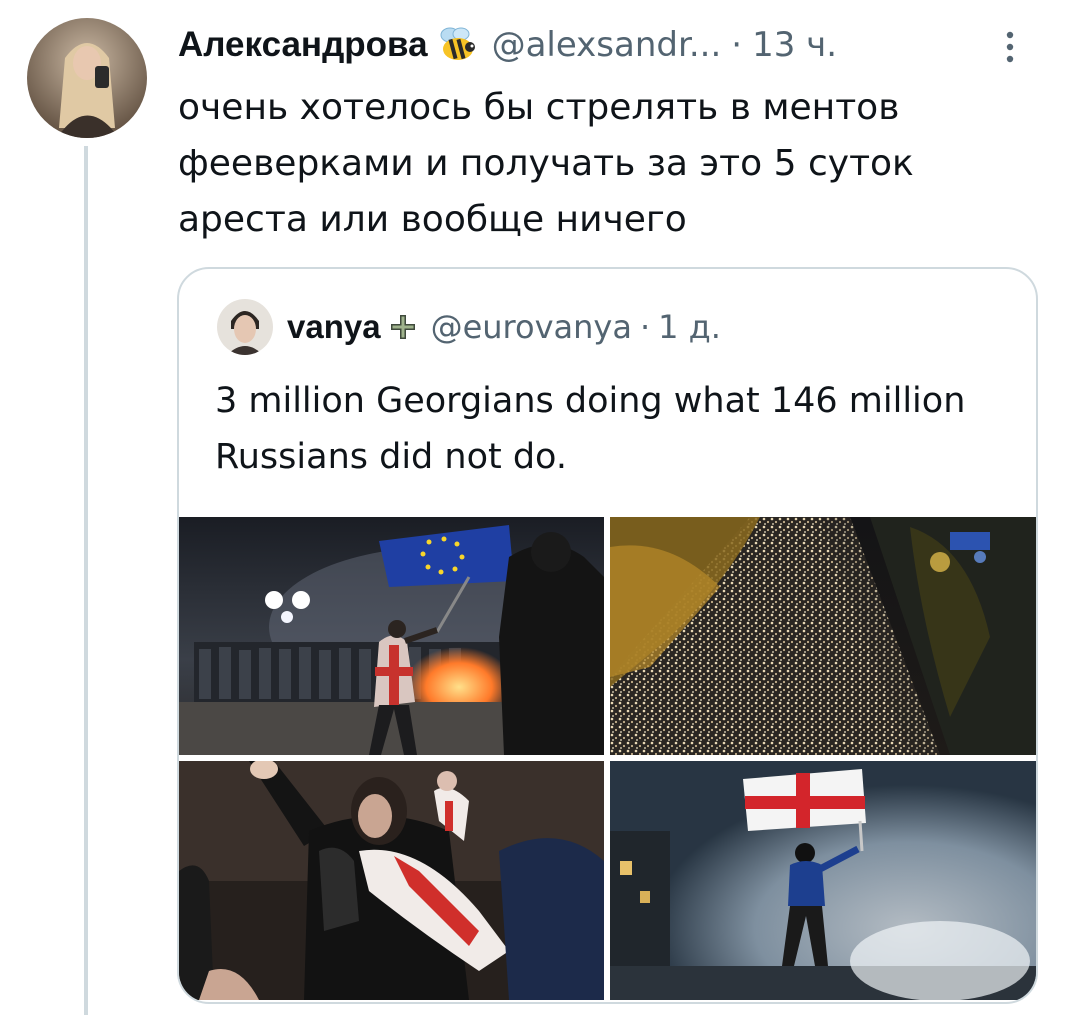 Image resolution: width=1070 pixels, height=1015 pixels. I want to click on quote-author-name: vanya, so click(334, 326).